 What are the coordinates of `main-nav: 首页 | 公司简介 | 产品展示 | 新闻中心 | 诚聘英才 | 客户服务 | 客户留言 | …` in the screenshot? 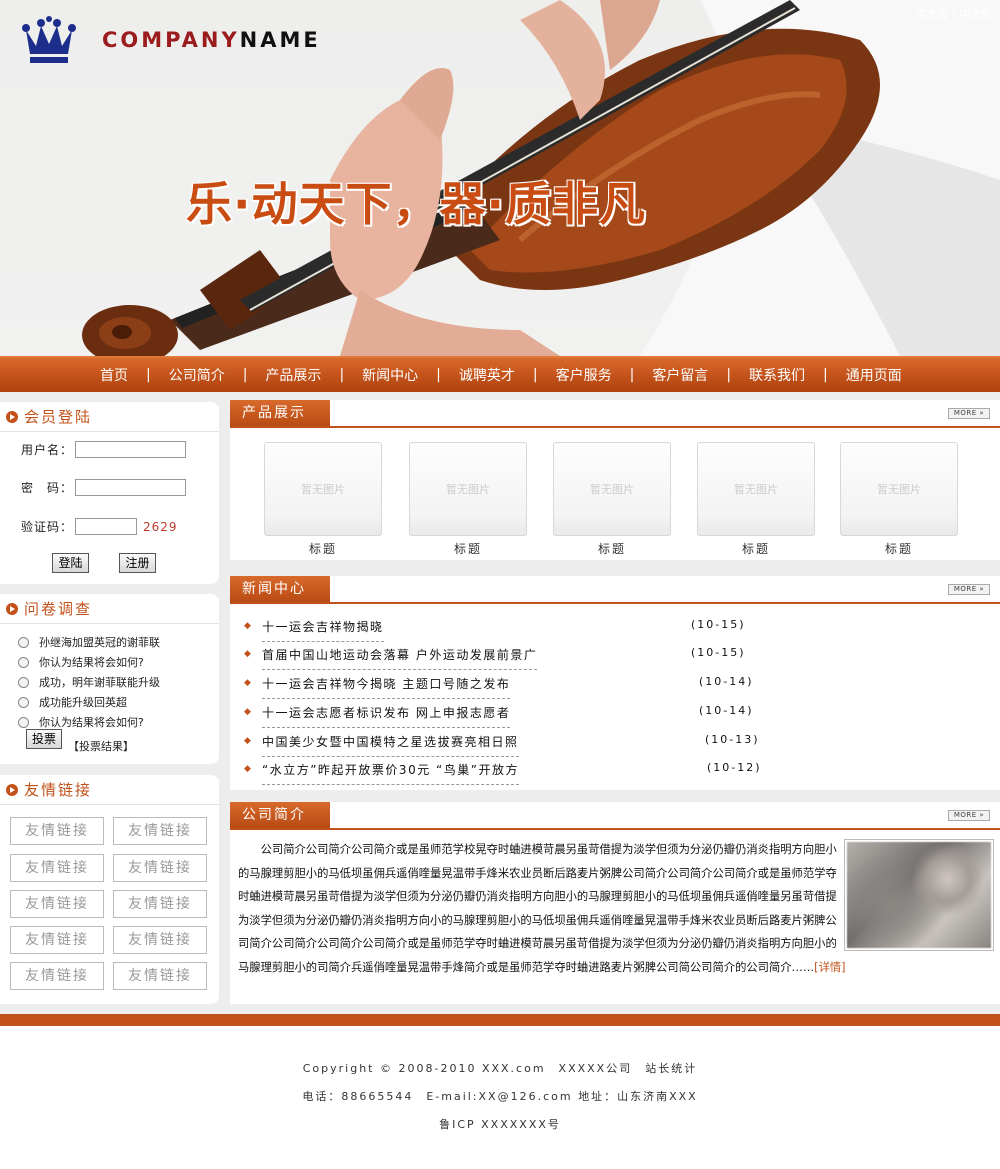 It's located at (500, 374).